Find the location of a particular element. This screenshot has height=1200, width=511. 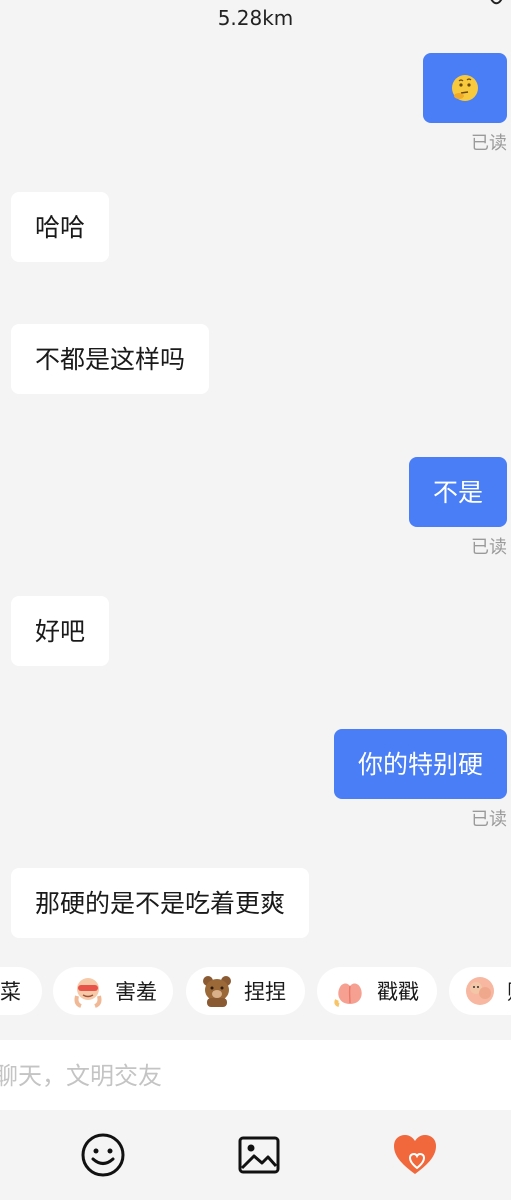

image-icon is located at coordinates (259, 1155).